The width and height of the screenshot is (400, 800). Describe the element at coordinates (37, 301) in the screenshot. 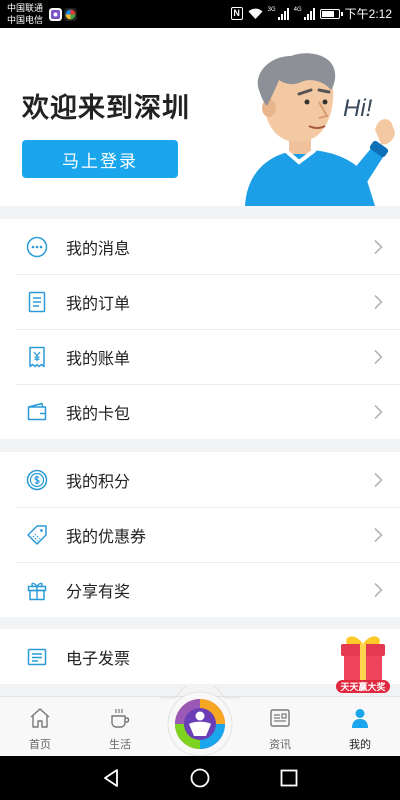

I see `order-icon` at that location.